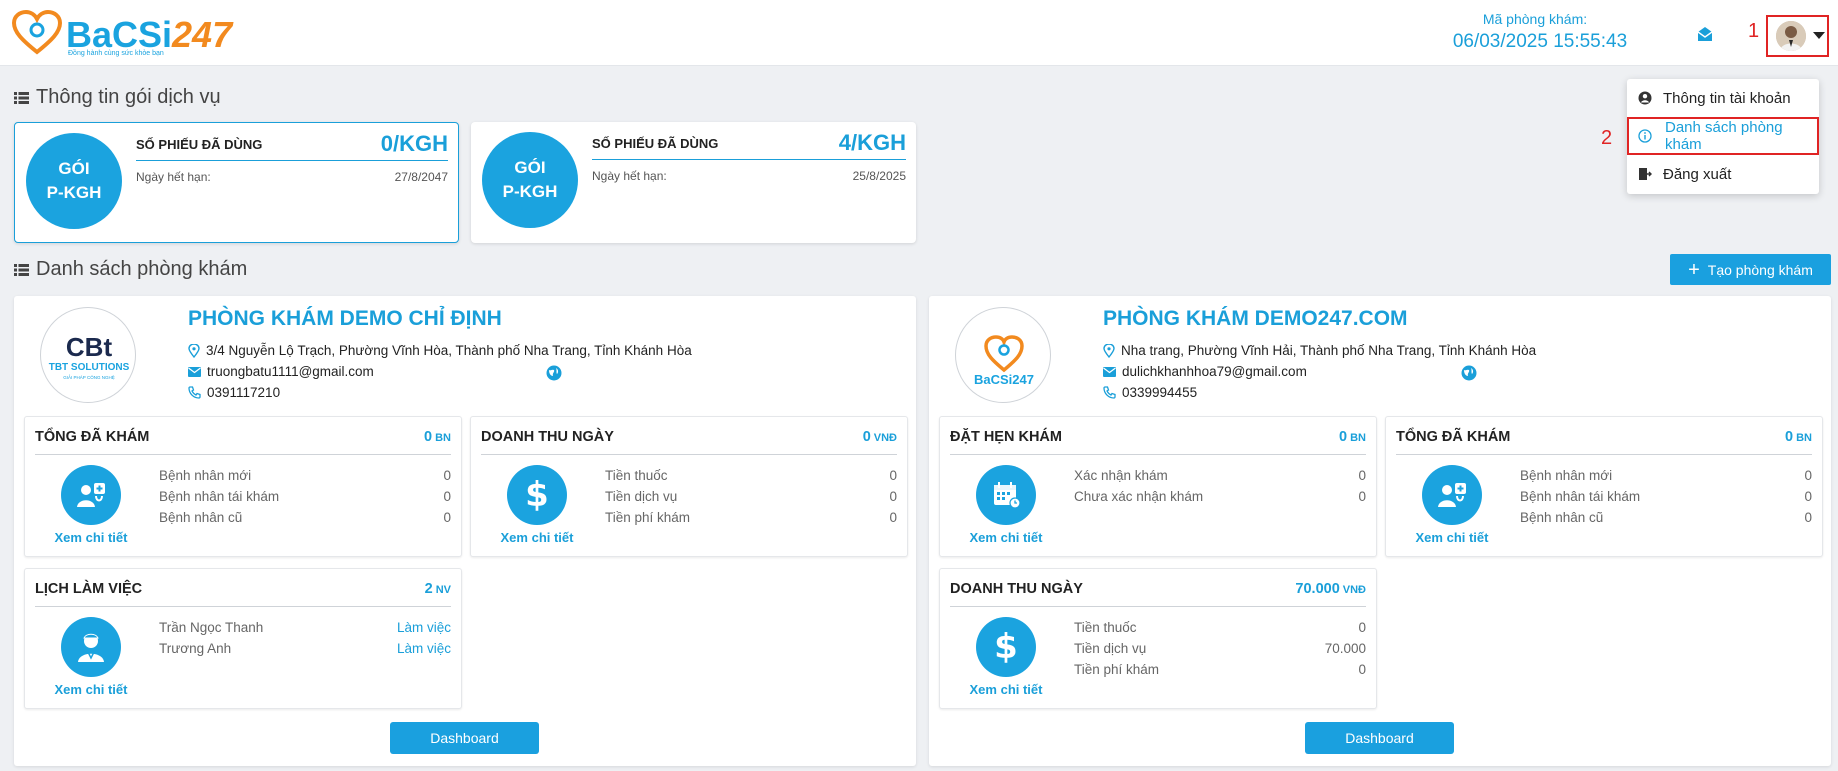  Describe the element at coordinates (1697, 174) in the screenshot. I see `menu-item-label: Đăng xuất` at that location.